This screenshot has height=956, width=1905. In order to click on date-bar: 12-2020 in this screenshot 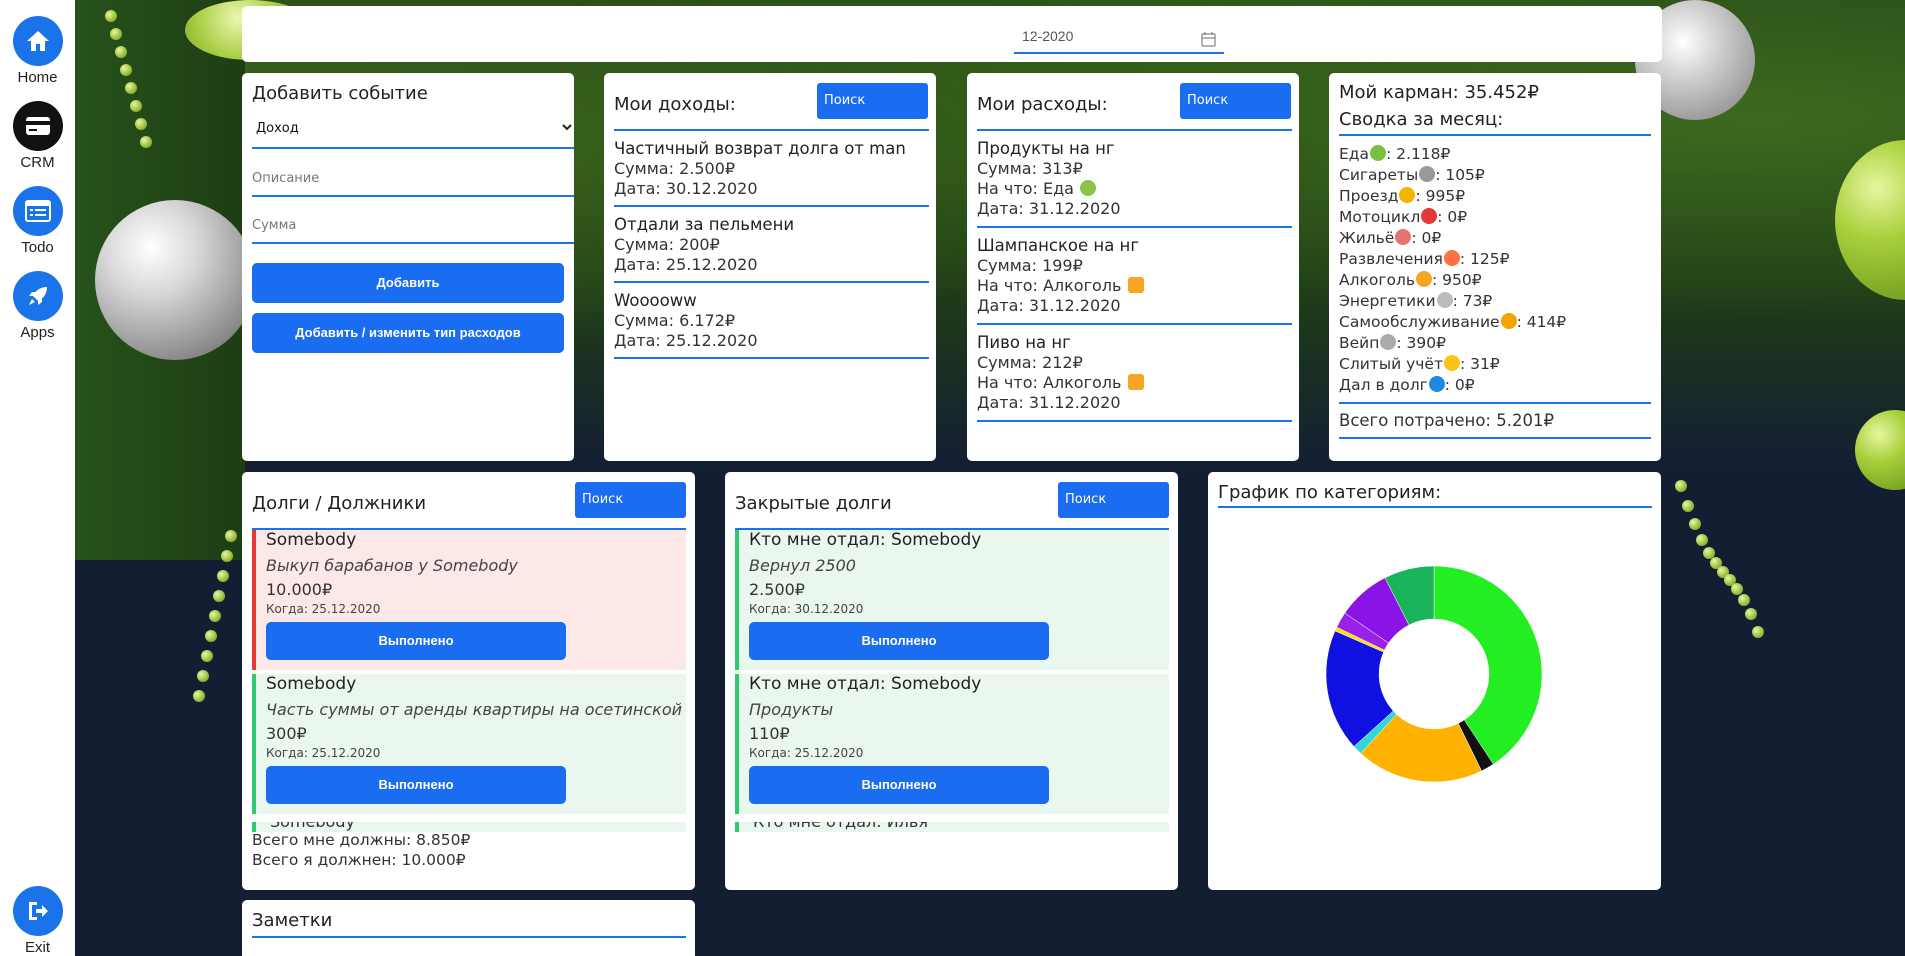, I will do `click(952, 34)`.